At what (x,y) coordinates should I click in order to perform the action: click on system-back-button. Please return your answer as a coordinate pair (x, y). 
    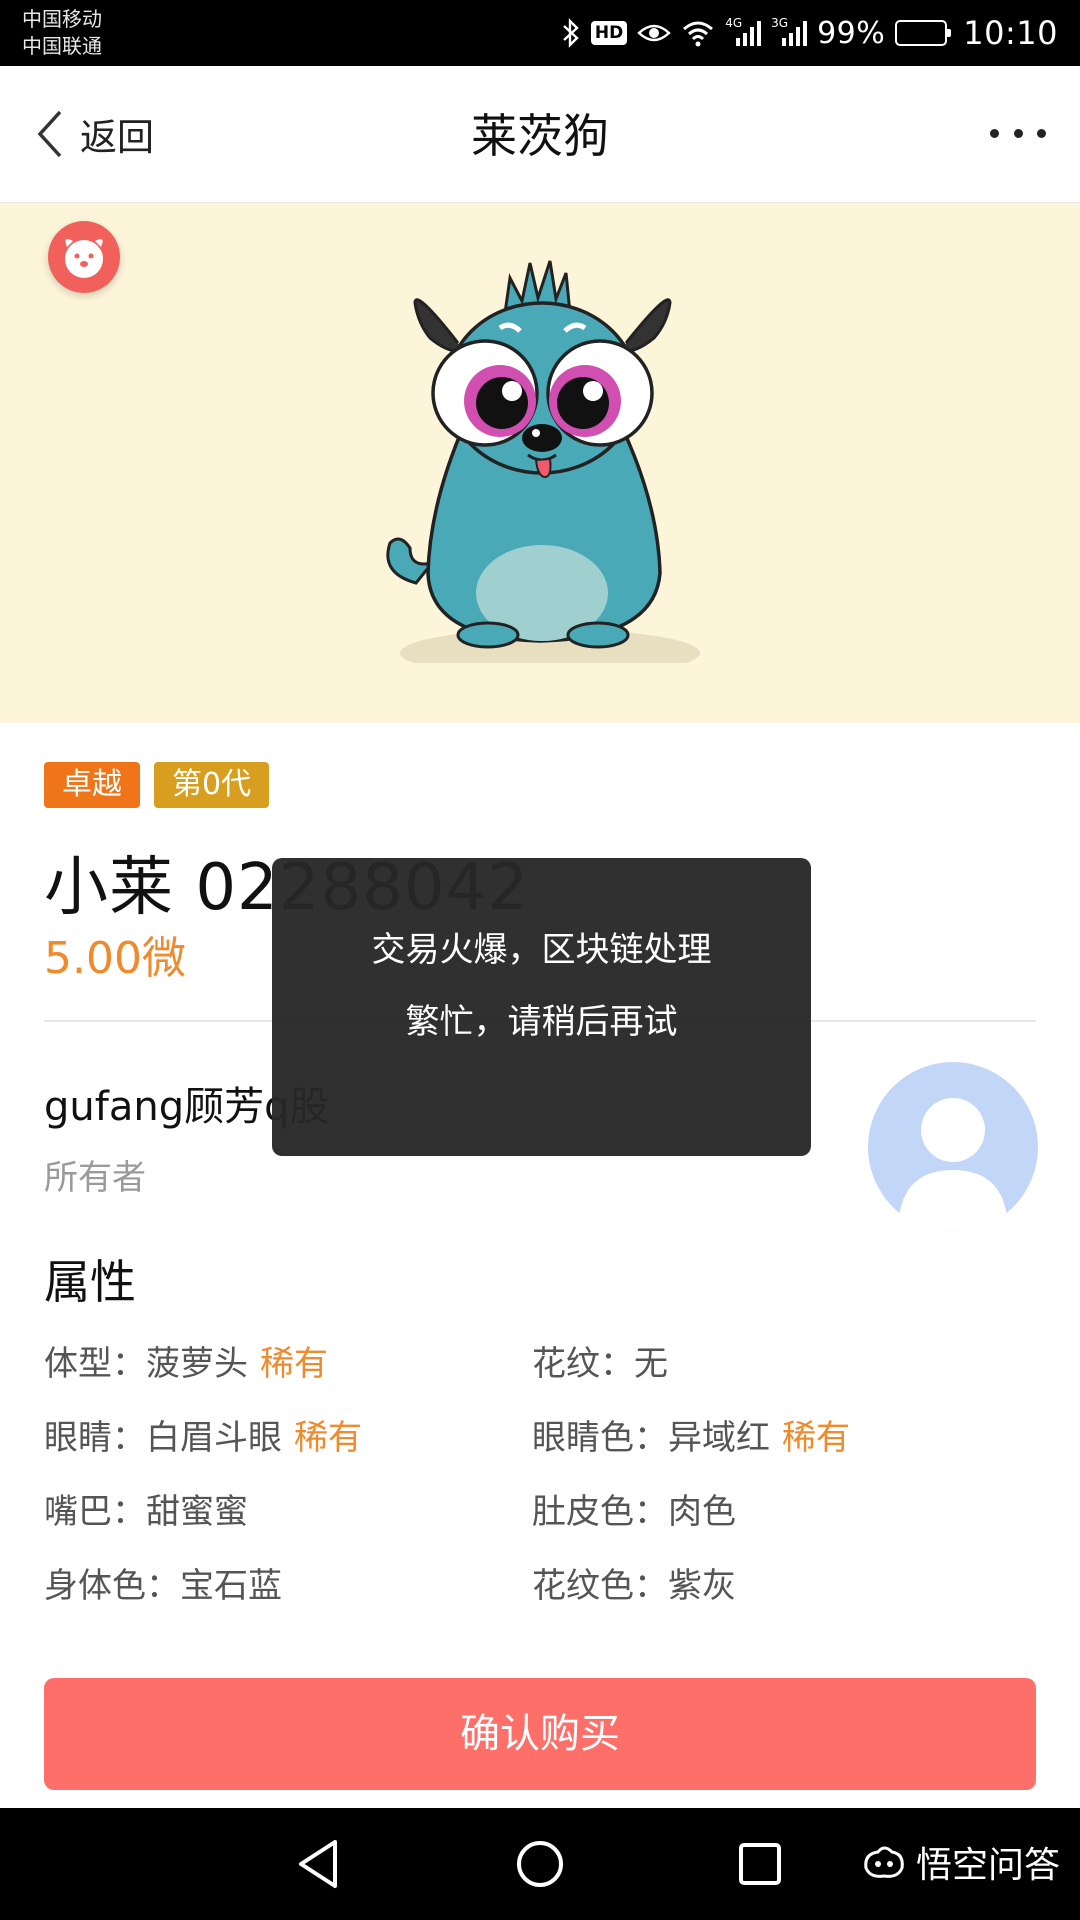
    Looking at the image, I should click on (321, 1864).